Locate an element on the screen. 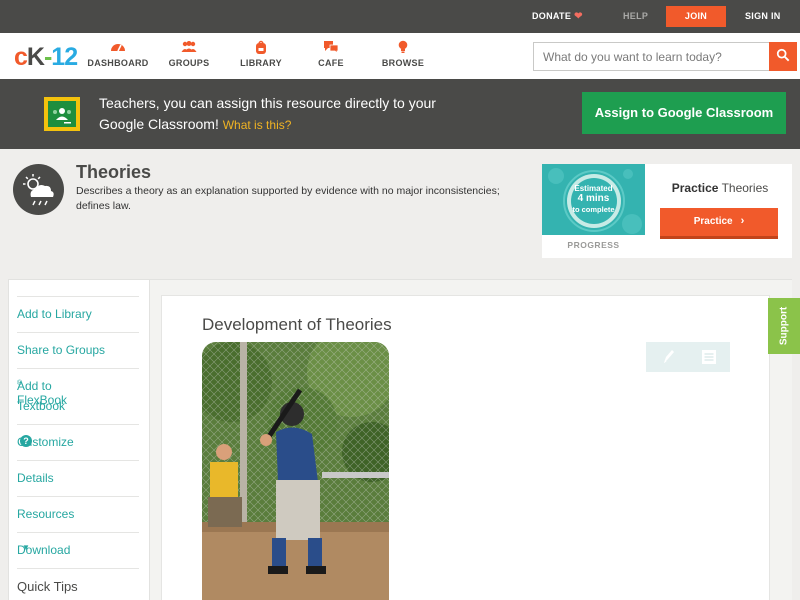 Image resolution: width=800 pixels, height=600 pixels. what-is-this-link: What is this? is located at coordinates (257, 125).